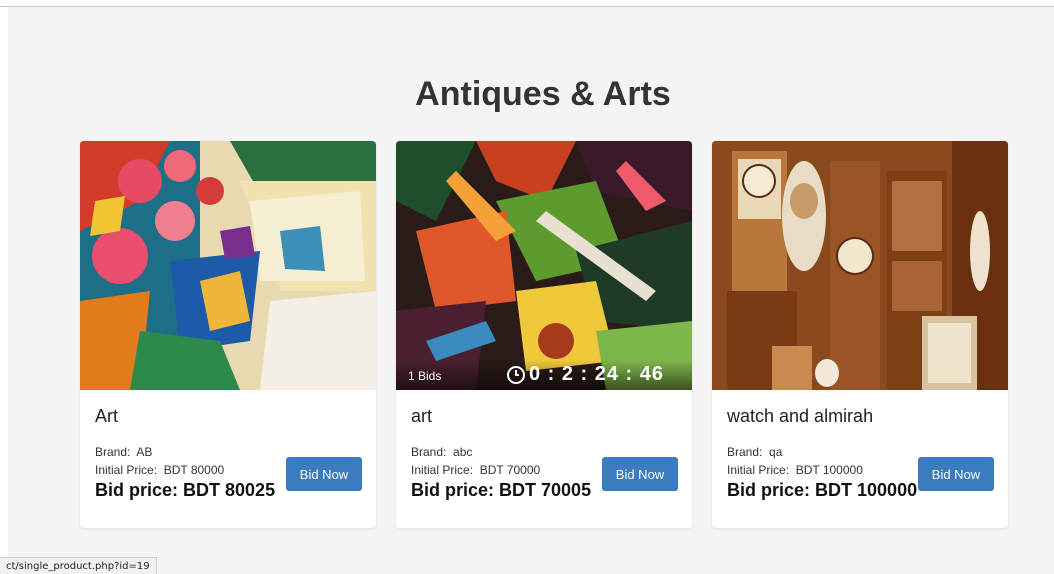 The height and width of the screenshot is (574, 1054). I want to click on art-painting-image, so click(228, 265).